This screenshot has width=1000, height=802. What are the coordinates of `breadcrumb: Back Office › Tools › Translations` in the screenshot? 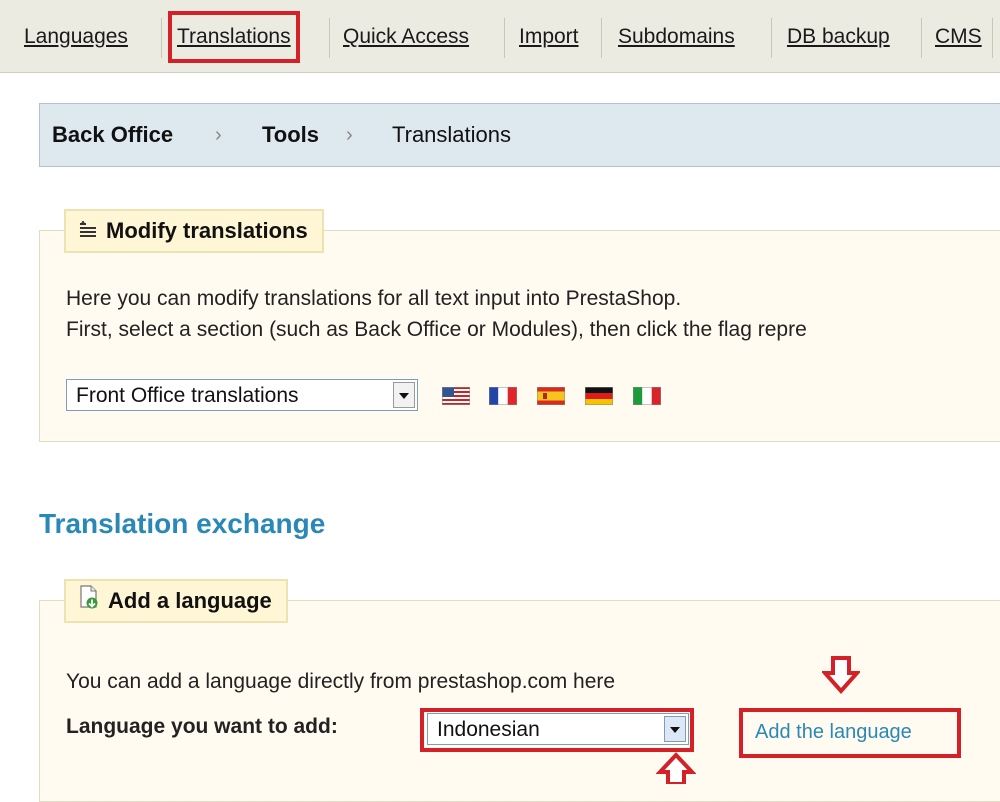 It's located at (519, 135).